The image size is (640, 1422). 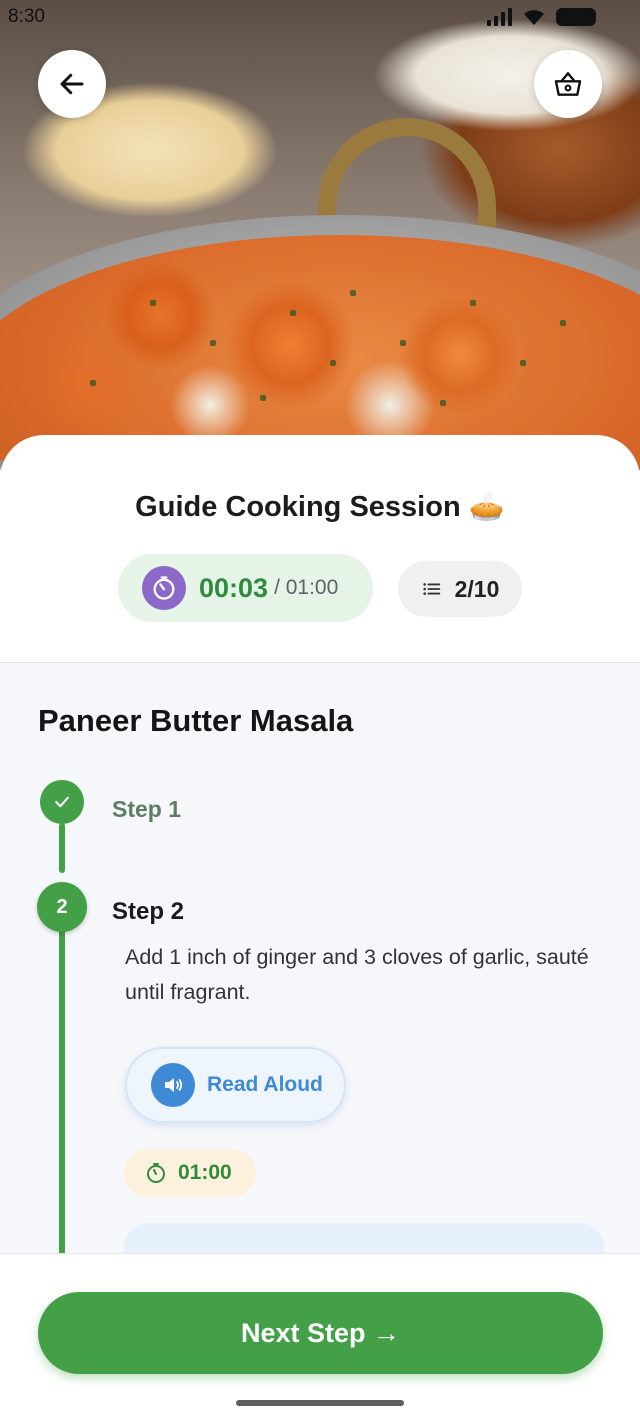 What do you see at coordinates (196, 720) in the screenshot?
I see `recipe-title: Paneer Butter Masala` at bounding box center [196, 720].